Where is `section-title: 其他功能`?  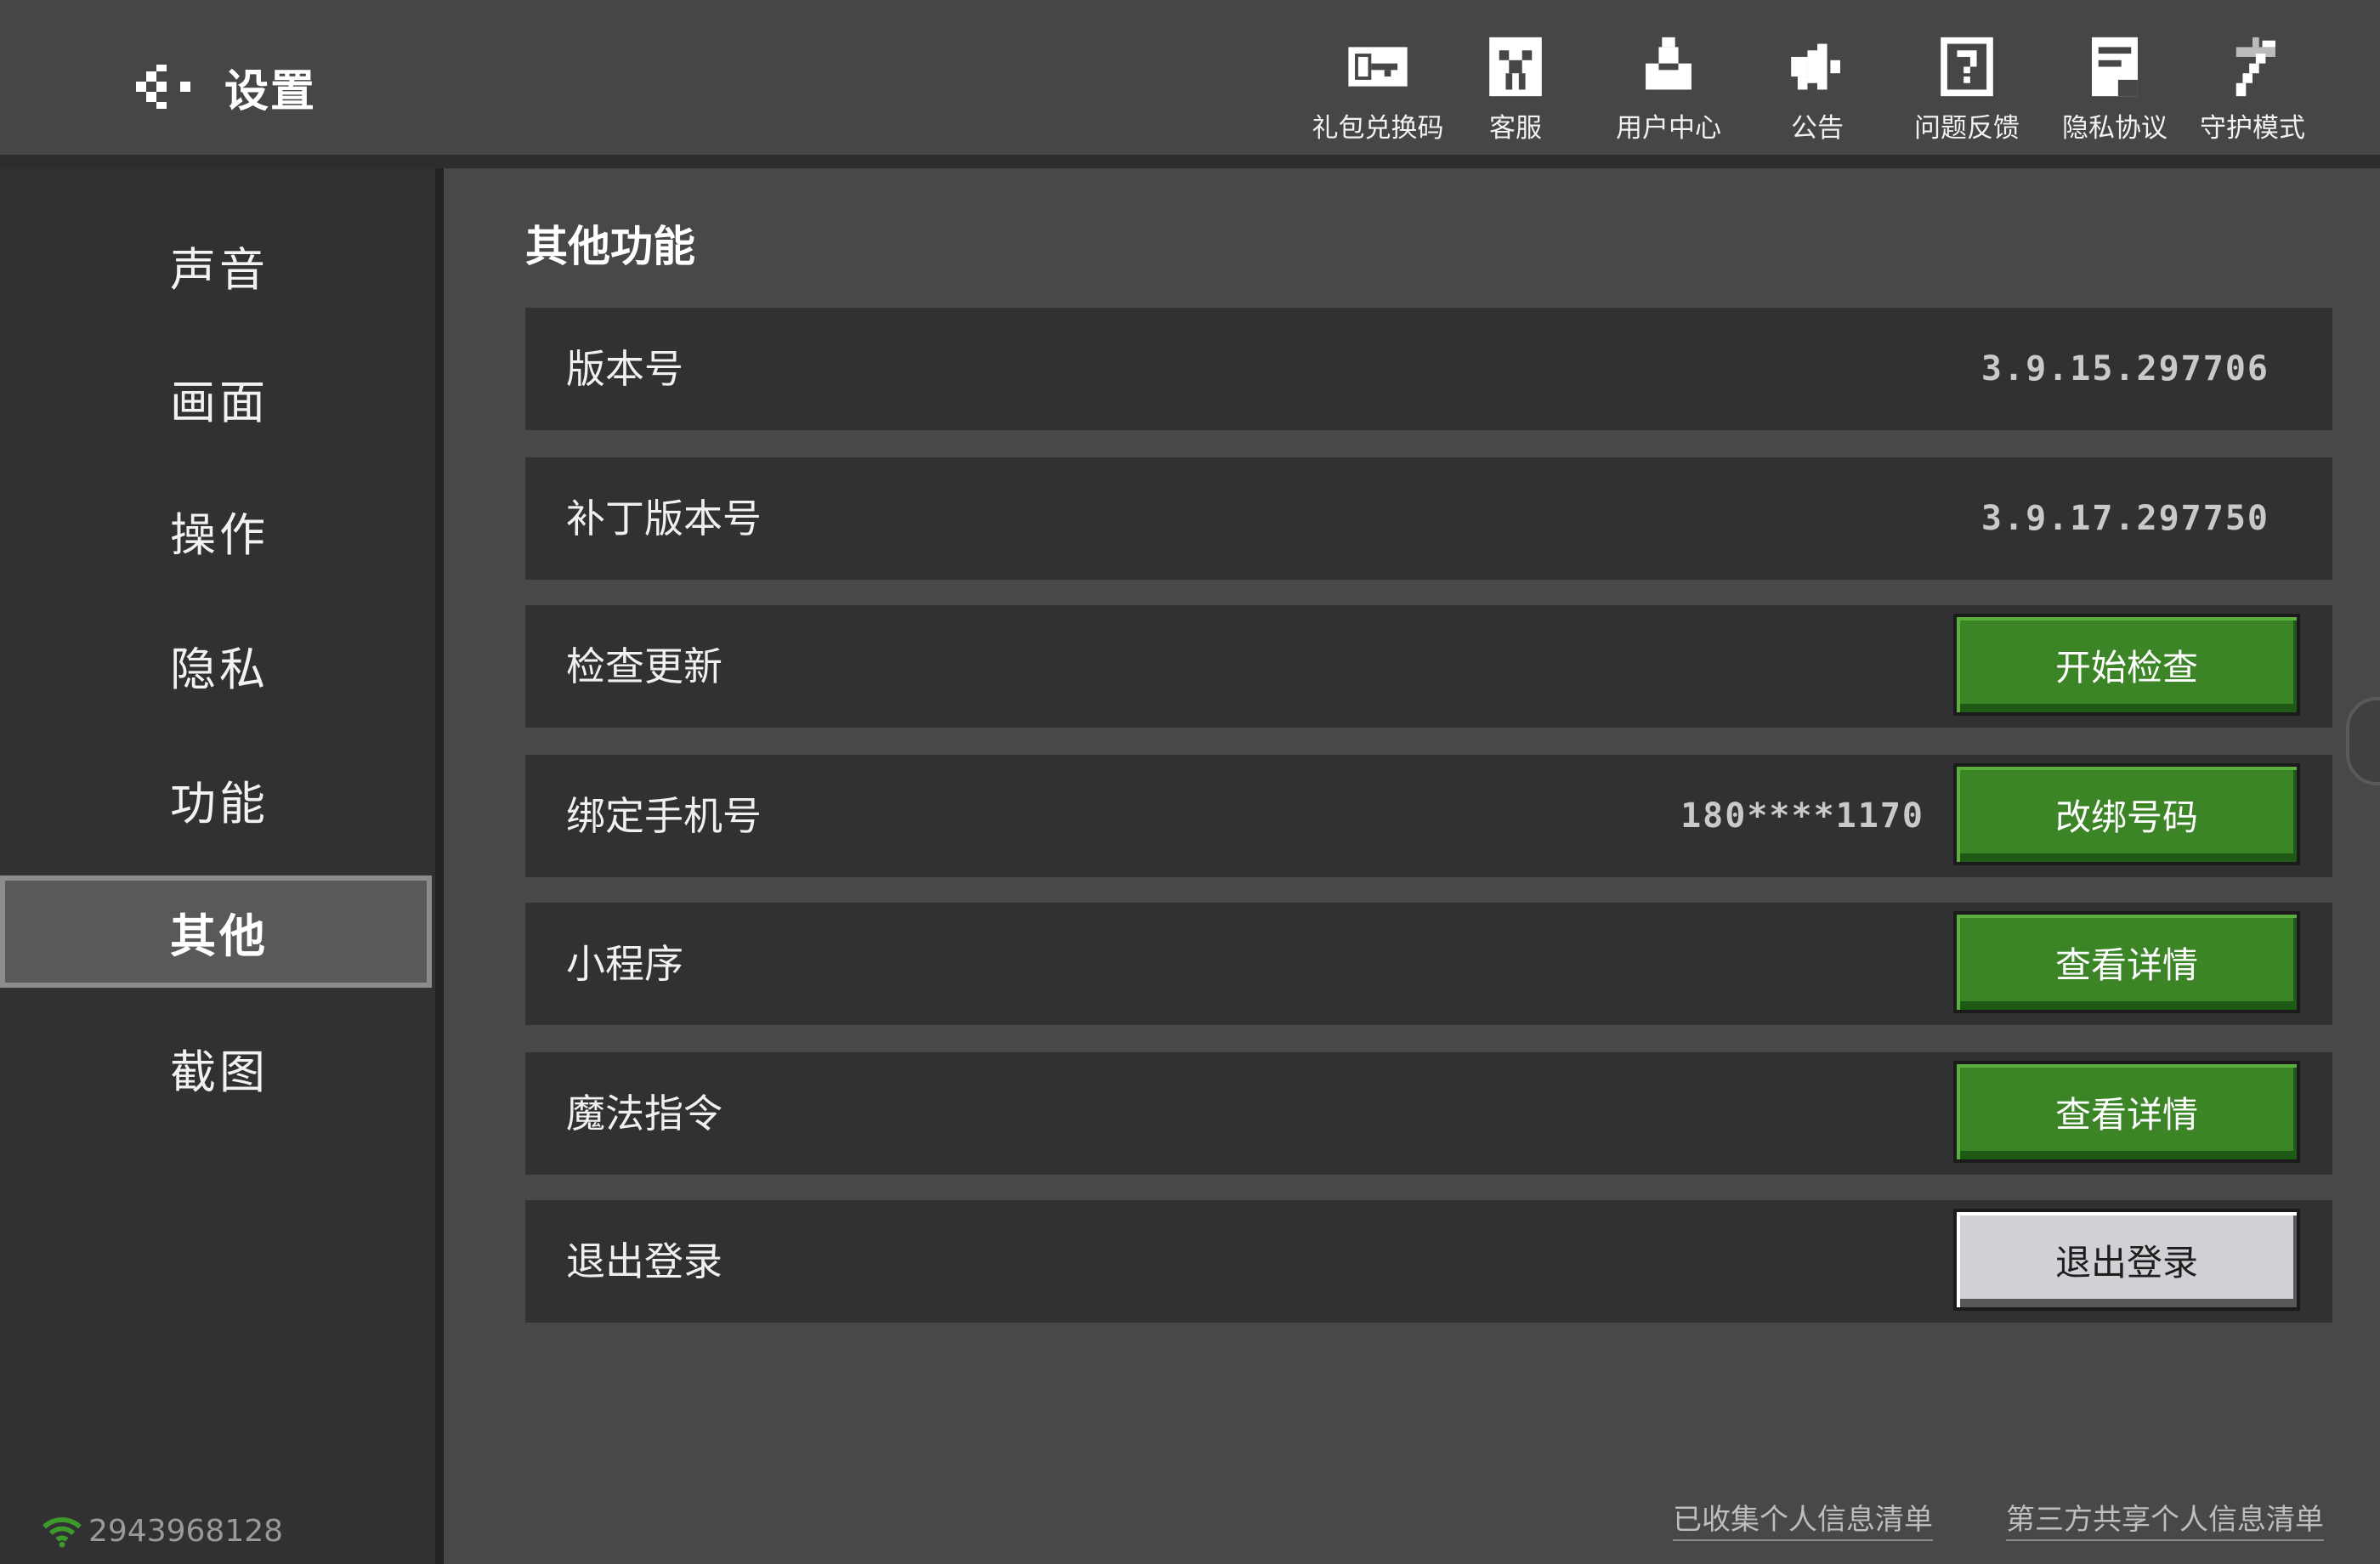
section-title: 其他功能 is located at coordinates (610, 246).